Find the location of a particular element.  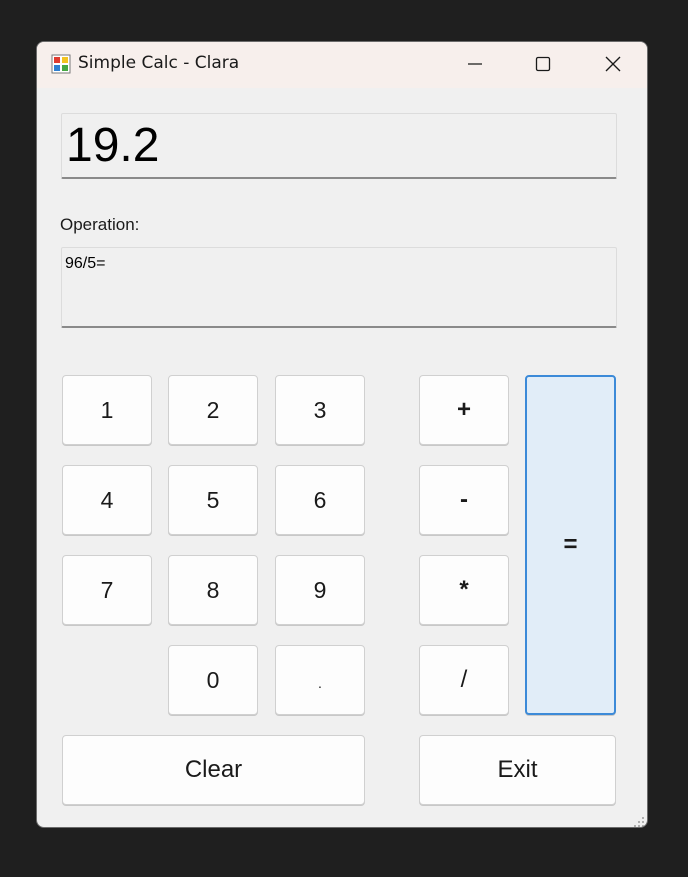

digit-7-button: 7 is located at coordinates (107, 590).